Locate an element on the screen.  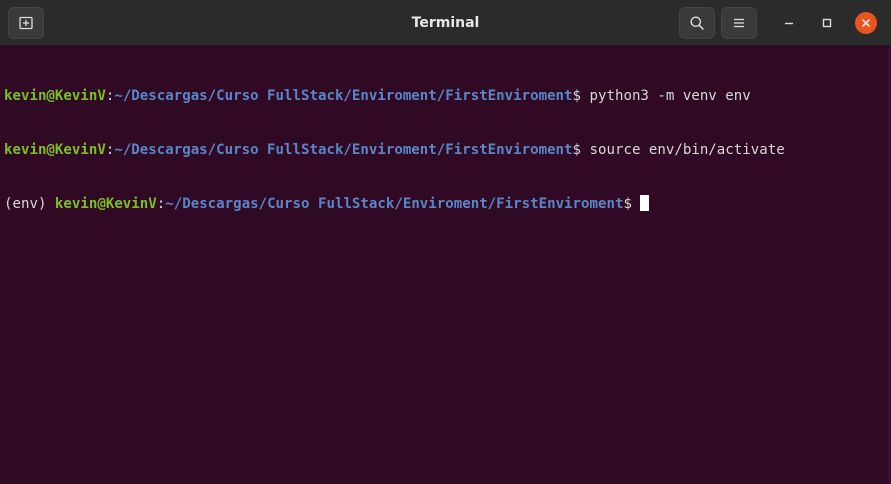
minimize-button is located at coordinates (789, 23).